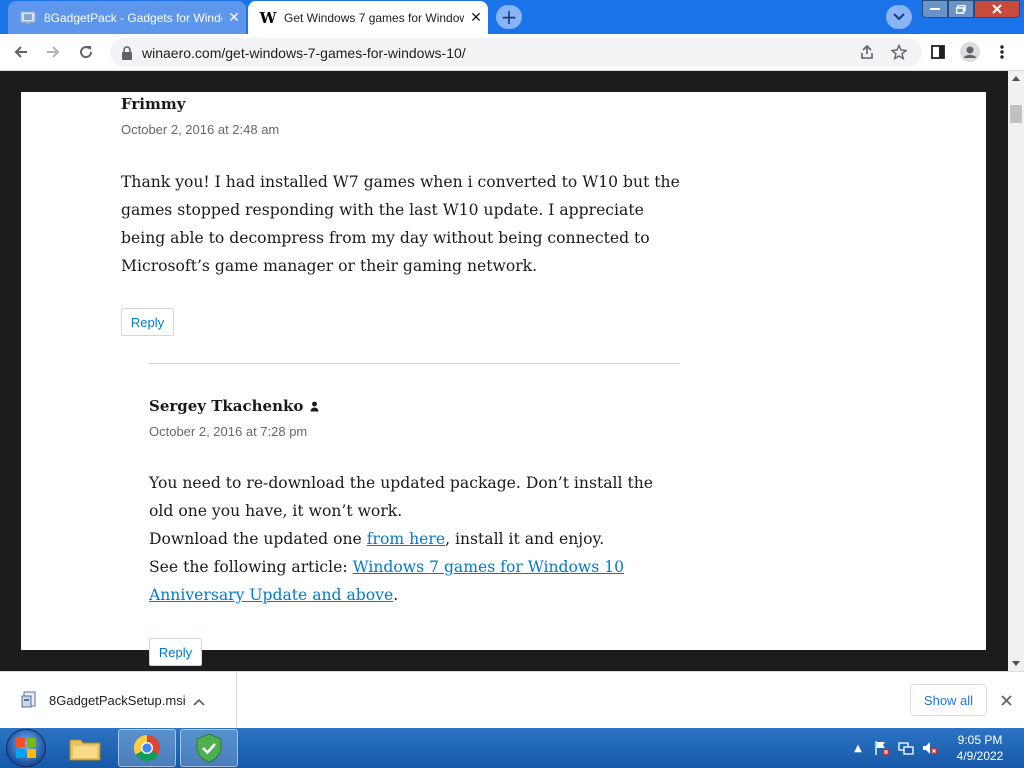 This screenshot has width=1024, height=768. I want to click on scroll-thumb, so click(1016, 114).